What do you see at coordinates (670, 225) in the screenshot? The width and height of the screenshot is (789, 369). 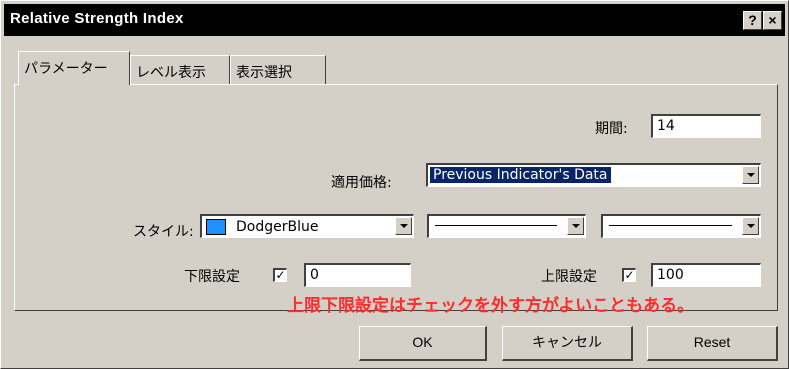 I see `line-width-sample` at bounding box center [670, 225].